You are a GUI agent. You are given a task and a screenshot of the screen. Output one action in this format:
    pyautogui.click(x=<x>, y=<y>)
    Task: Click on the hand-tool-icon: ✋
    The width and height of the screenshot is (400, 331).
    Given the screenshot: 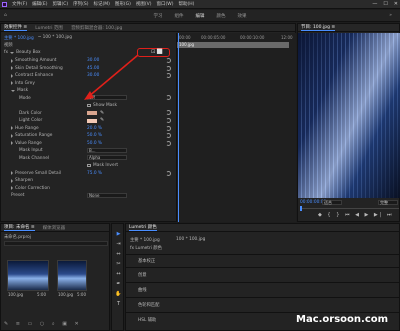 What is the action you would take?
    pyautogui.click(x=118, y=293)
    